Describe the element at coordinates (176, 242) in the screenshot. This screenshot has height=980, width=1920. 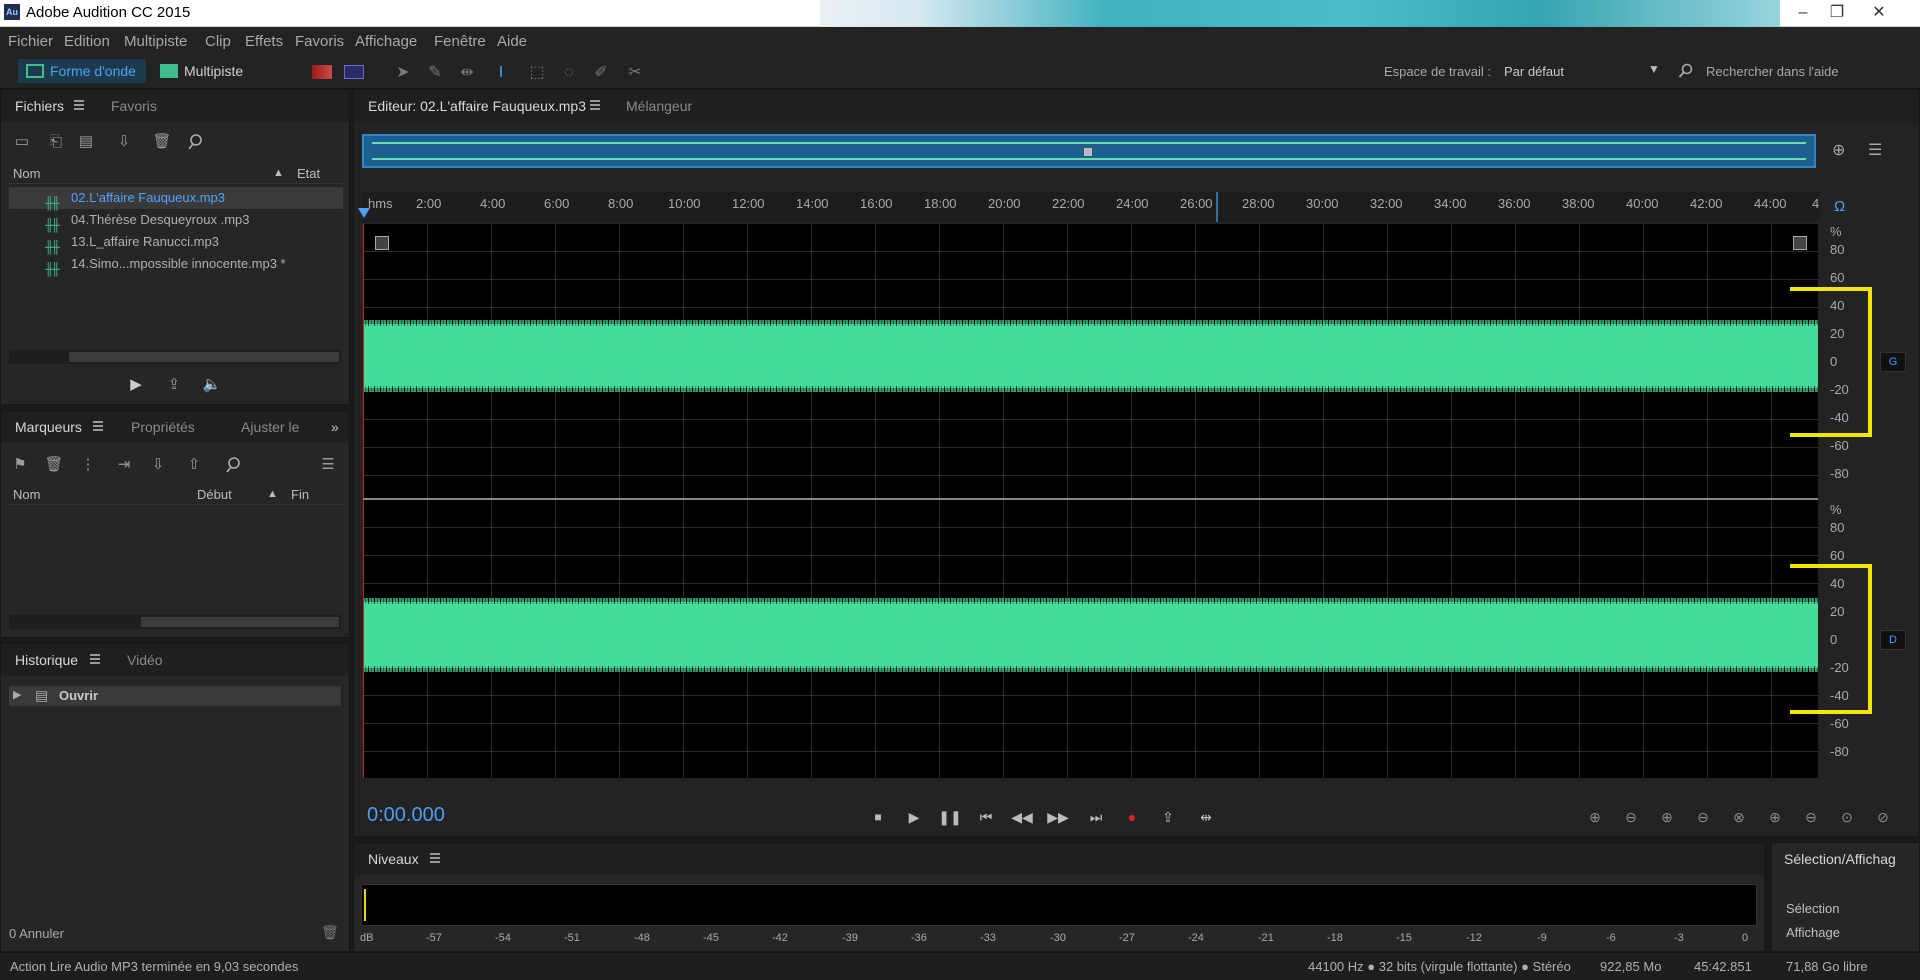
I see `file-row: ╫╫ 13.L_affaire Ranucci.mp3` at that location.